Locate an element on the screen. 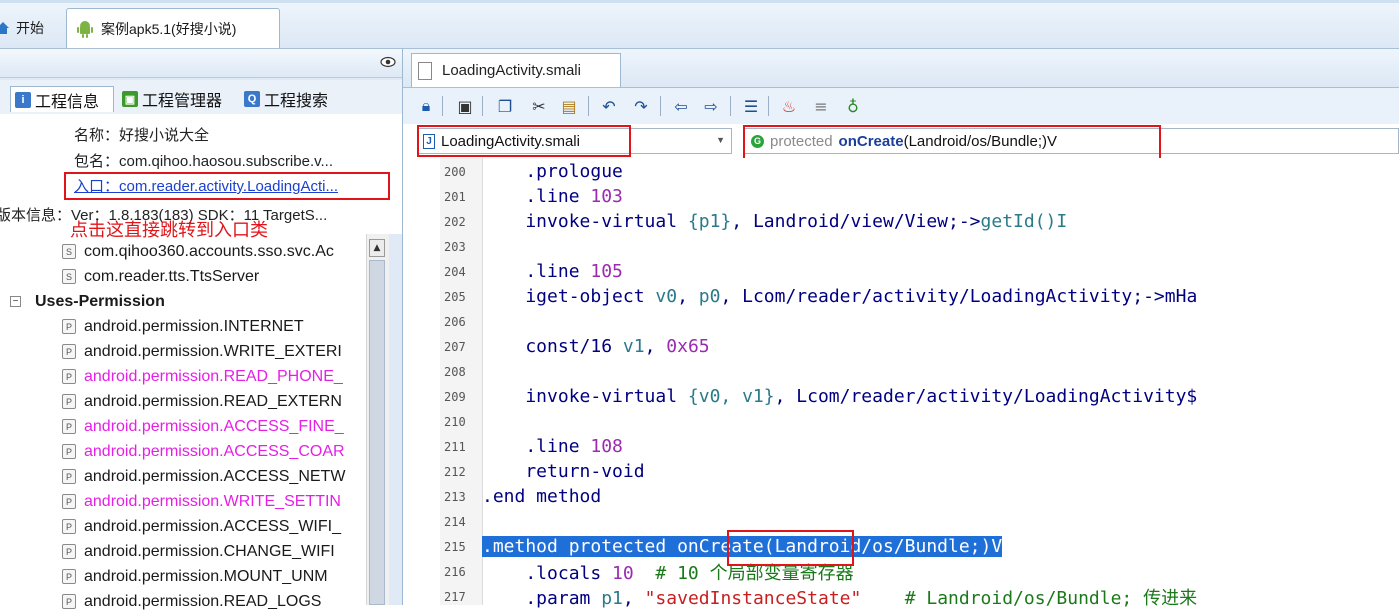  tree-item: Scom.reader.tts.TtsServer is located at coordinates (183, 276).